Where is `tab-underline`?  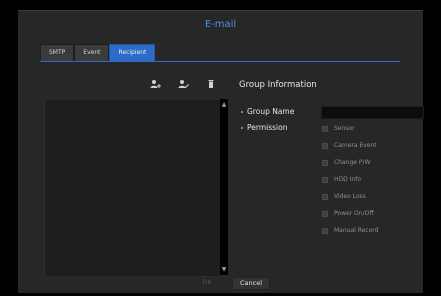
tab-underline is located at coordinates (220, 61).